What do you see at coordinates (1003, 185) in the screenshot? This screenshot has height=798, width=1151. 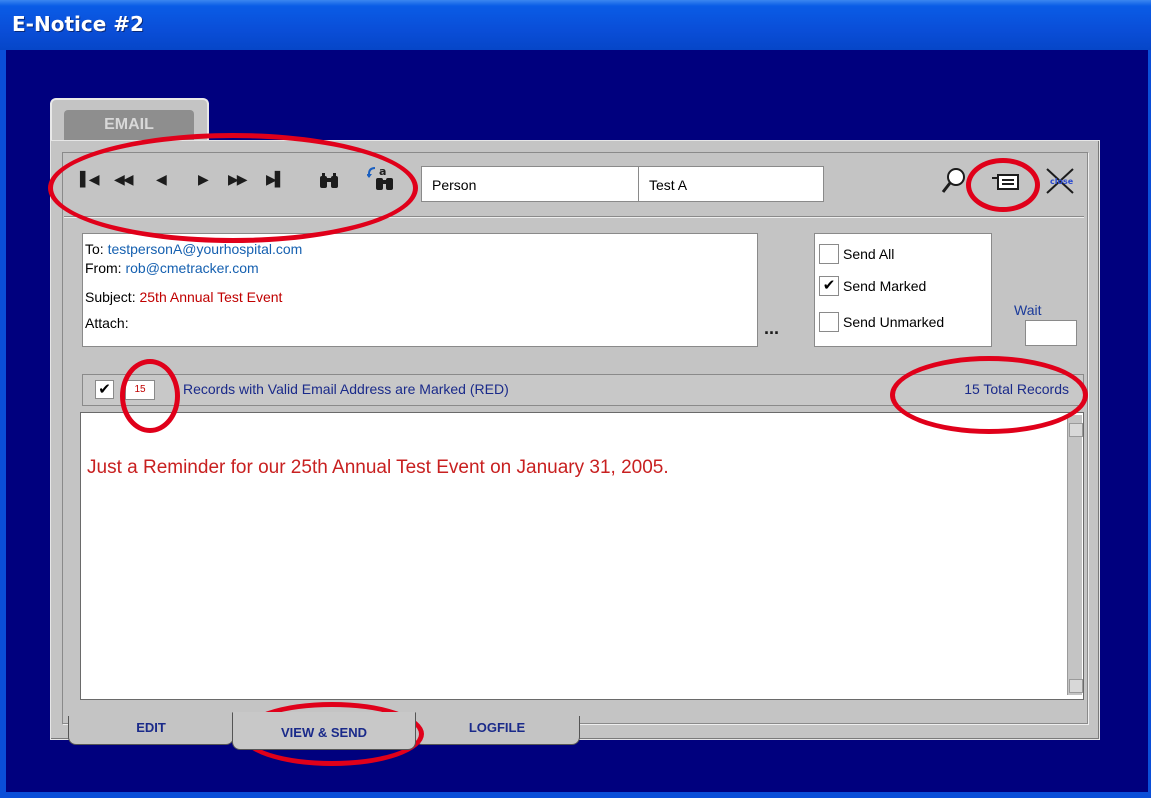 I see `annotation-ring-list-button` at bounding box center [1003, 185].